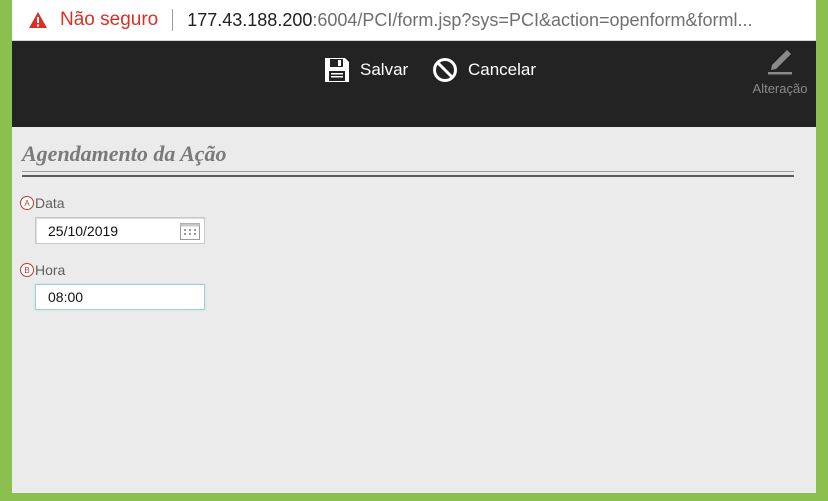 Image resolution: width=828 pixels, height=501 pixels. Describe the element at coordinates (408, 174) in the screenshot. I see `title-divider` at that location.